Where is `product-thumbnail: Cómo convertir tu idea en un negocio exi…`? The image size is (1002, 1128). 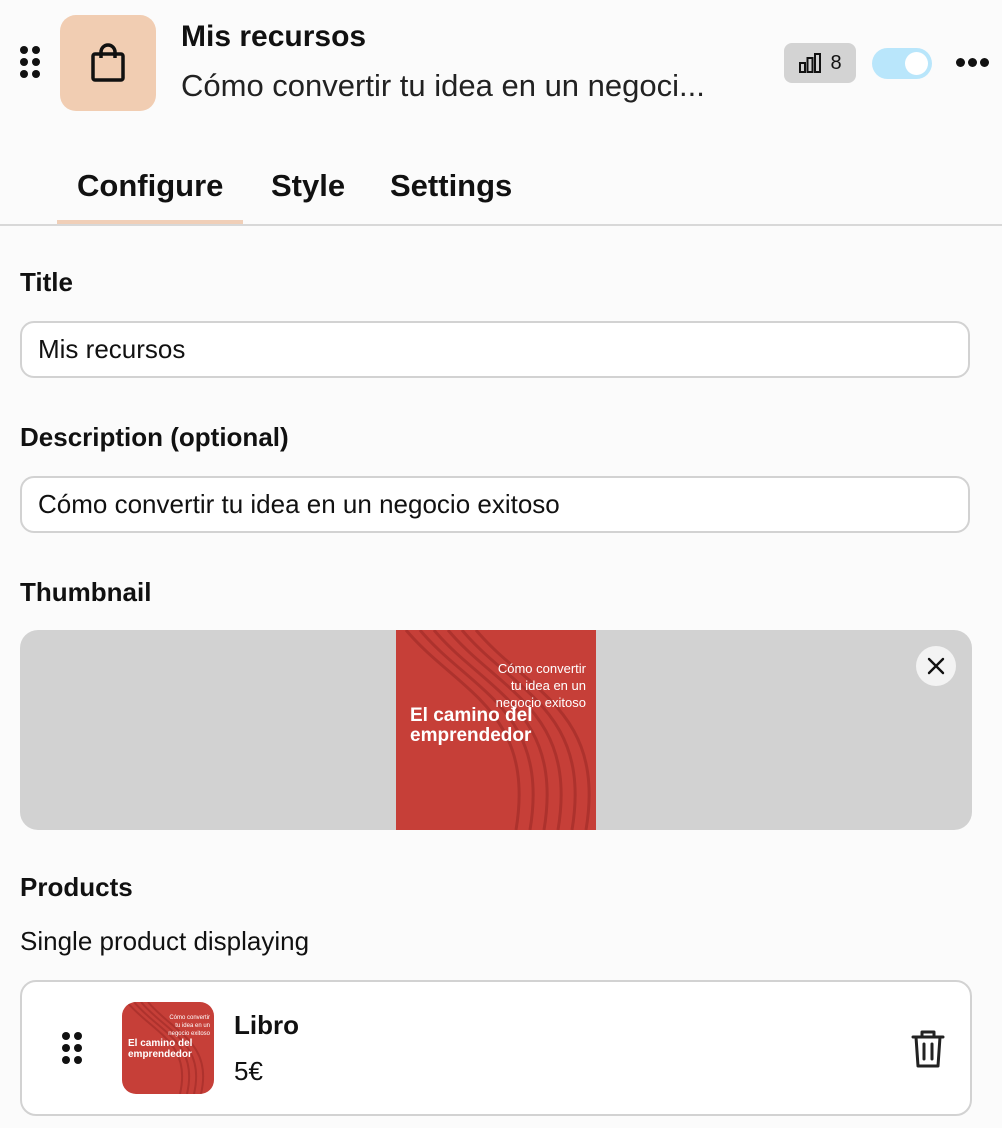 product-thumbnail: Cómo convertir tu idea en un negocio exi… is located at coordinates (168, 1048).